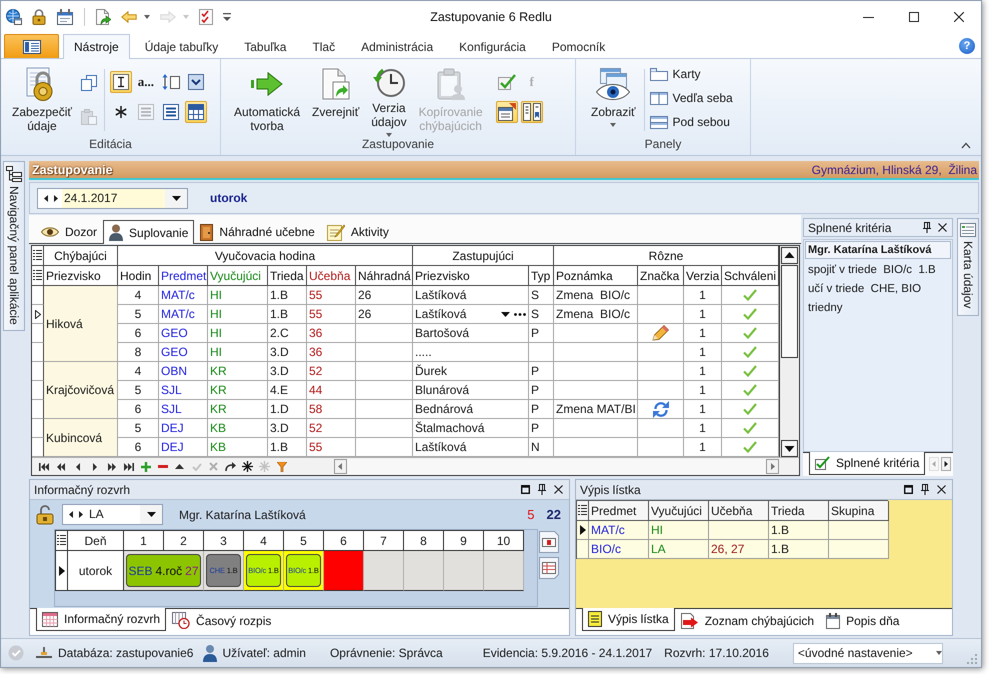  Describe the element at coordinates (863, 620) in the screenshot. I see `tab: Popis dňa` at that location.